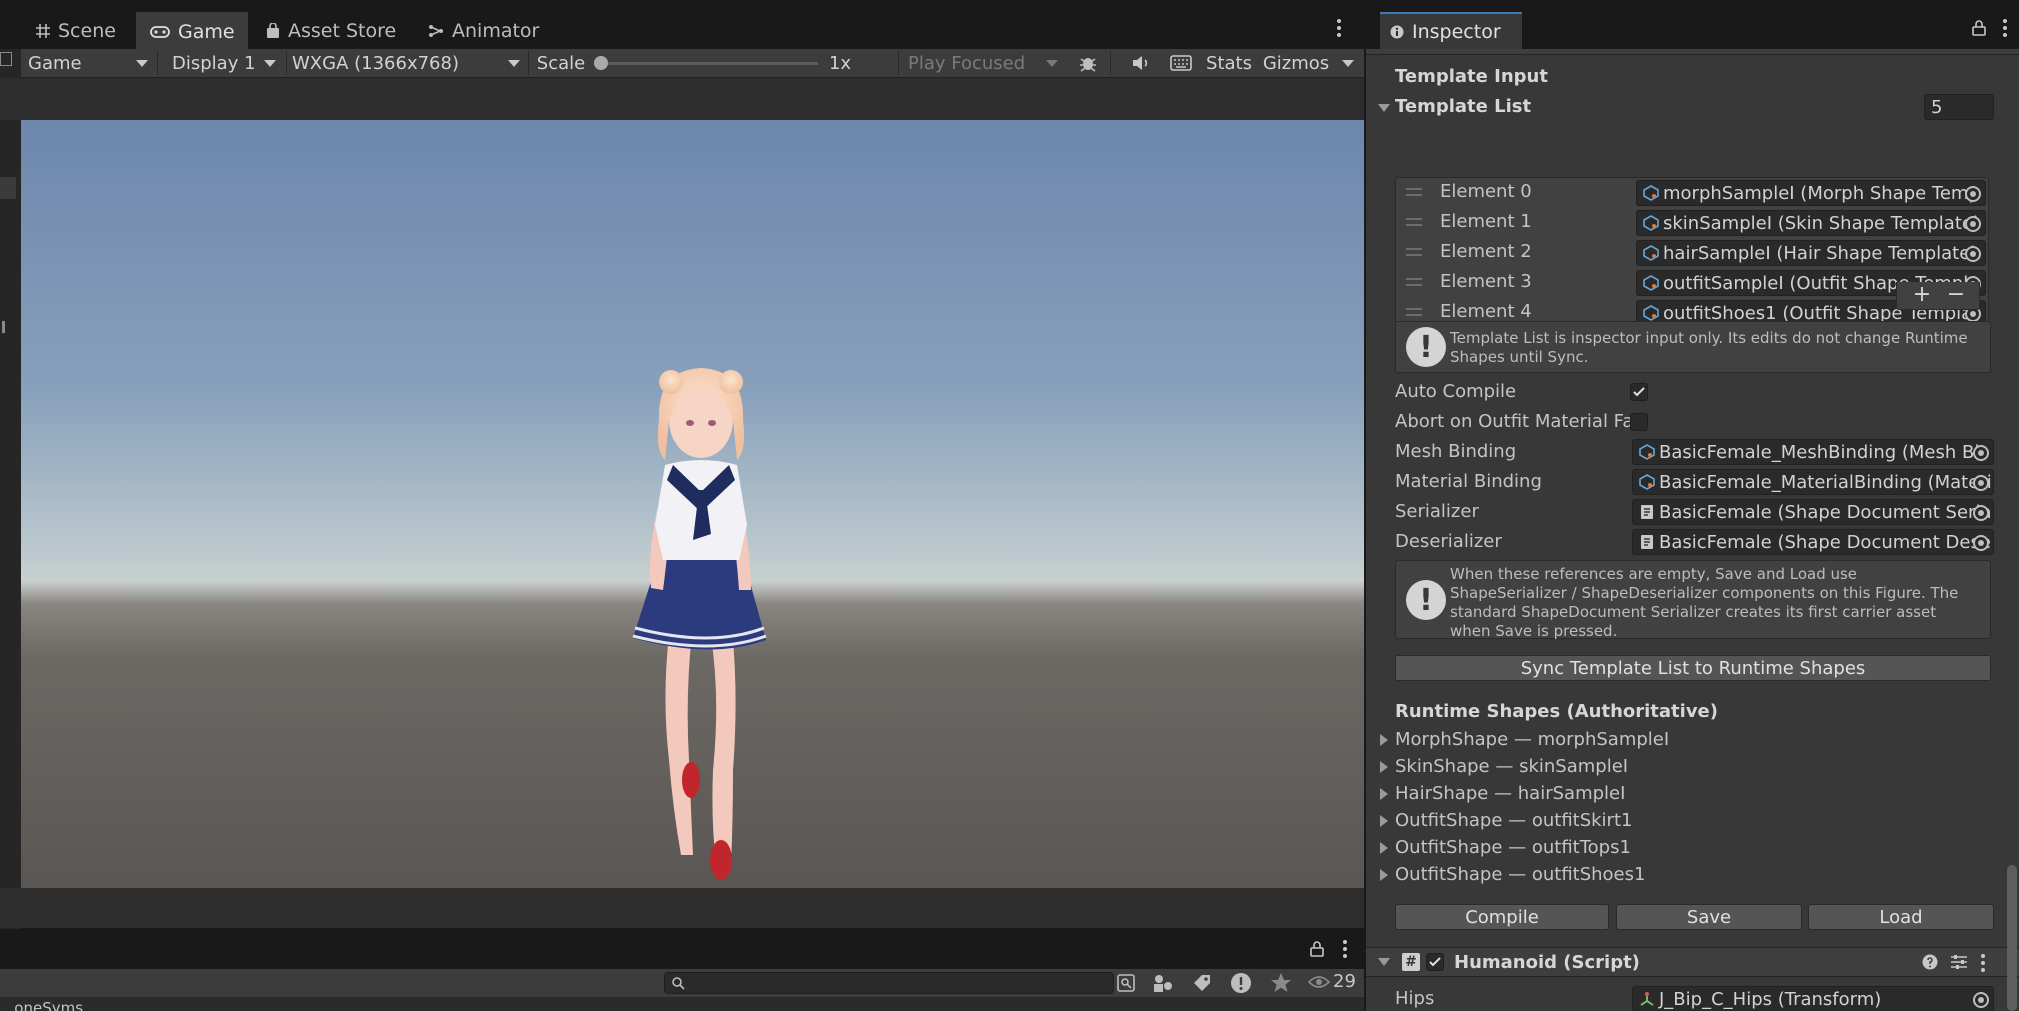 This screenshot has height=1011, width=2019. What do you see at coordinates (6, 59) in the screenshot?
I see `panel-icon` at bounding box center [6, 59].